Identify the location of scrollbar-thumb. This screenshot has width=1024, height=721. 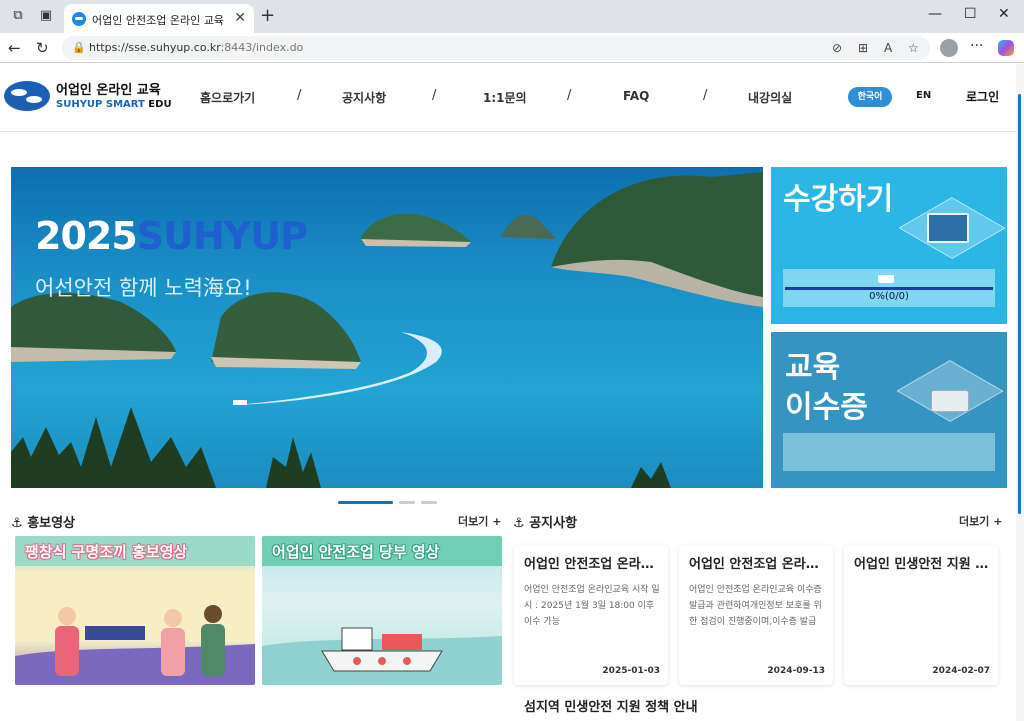
(1019, 304).